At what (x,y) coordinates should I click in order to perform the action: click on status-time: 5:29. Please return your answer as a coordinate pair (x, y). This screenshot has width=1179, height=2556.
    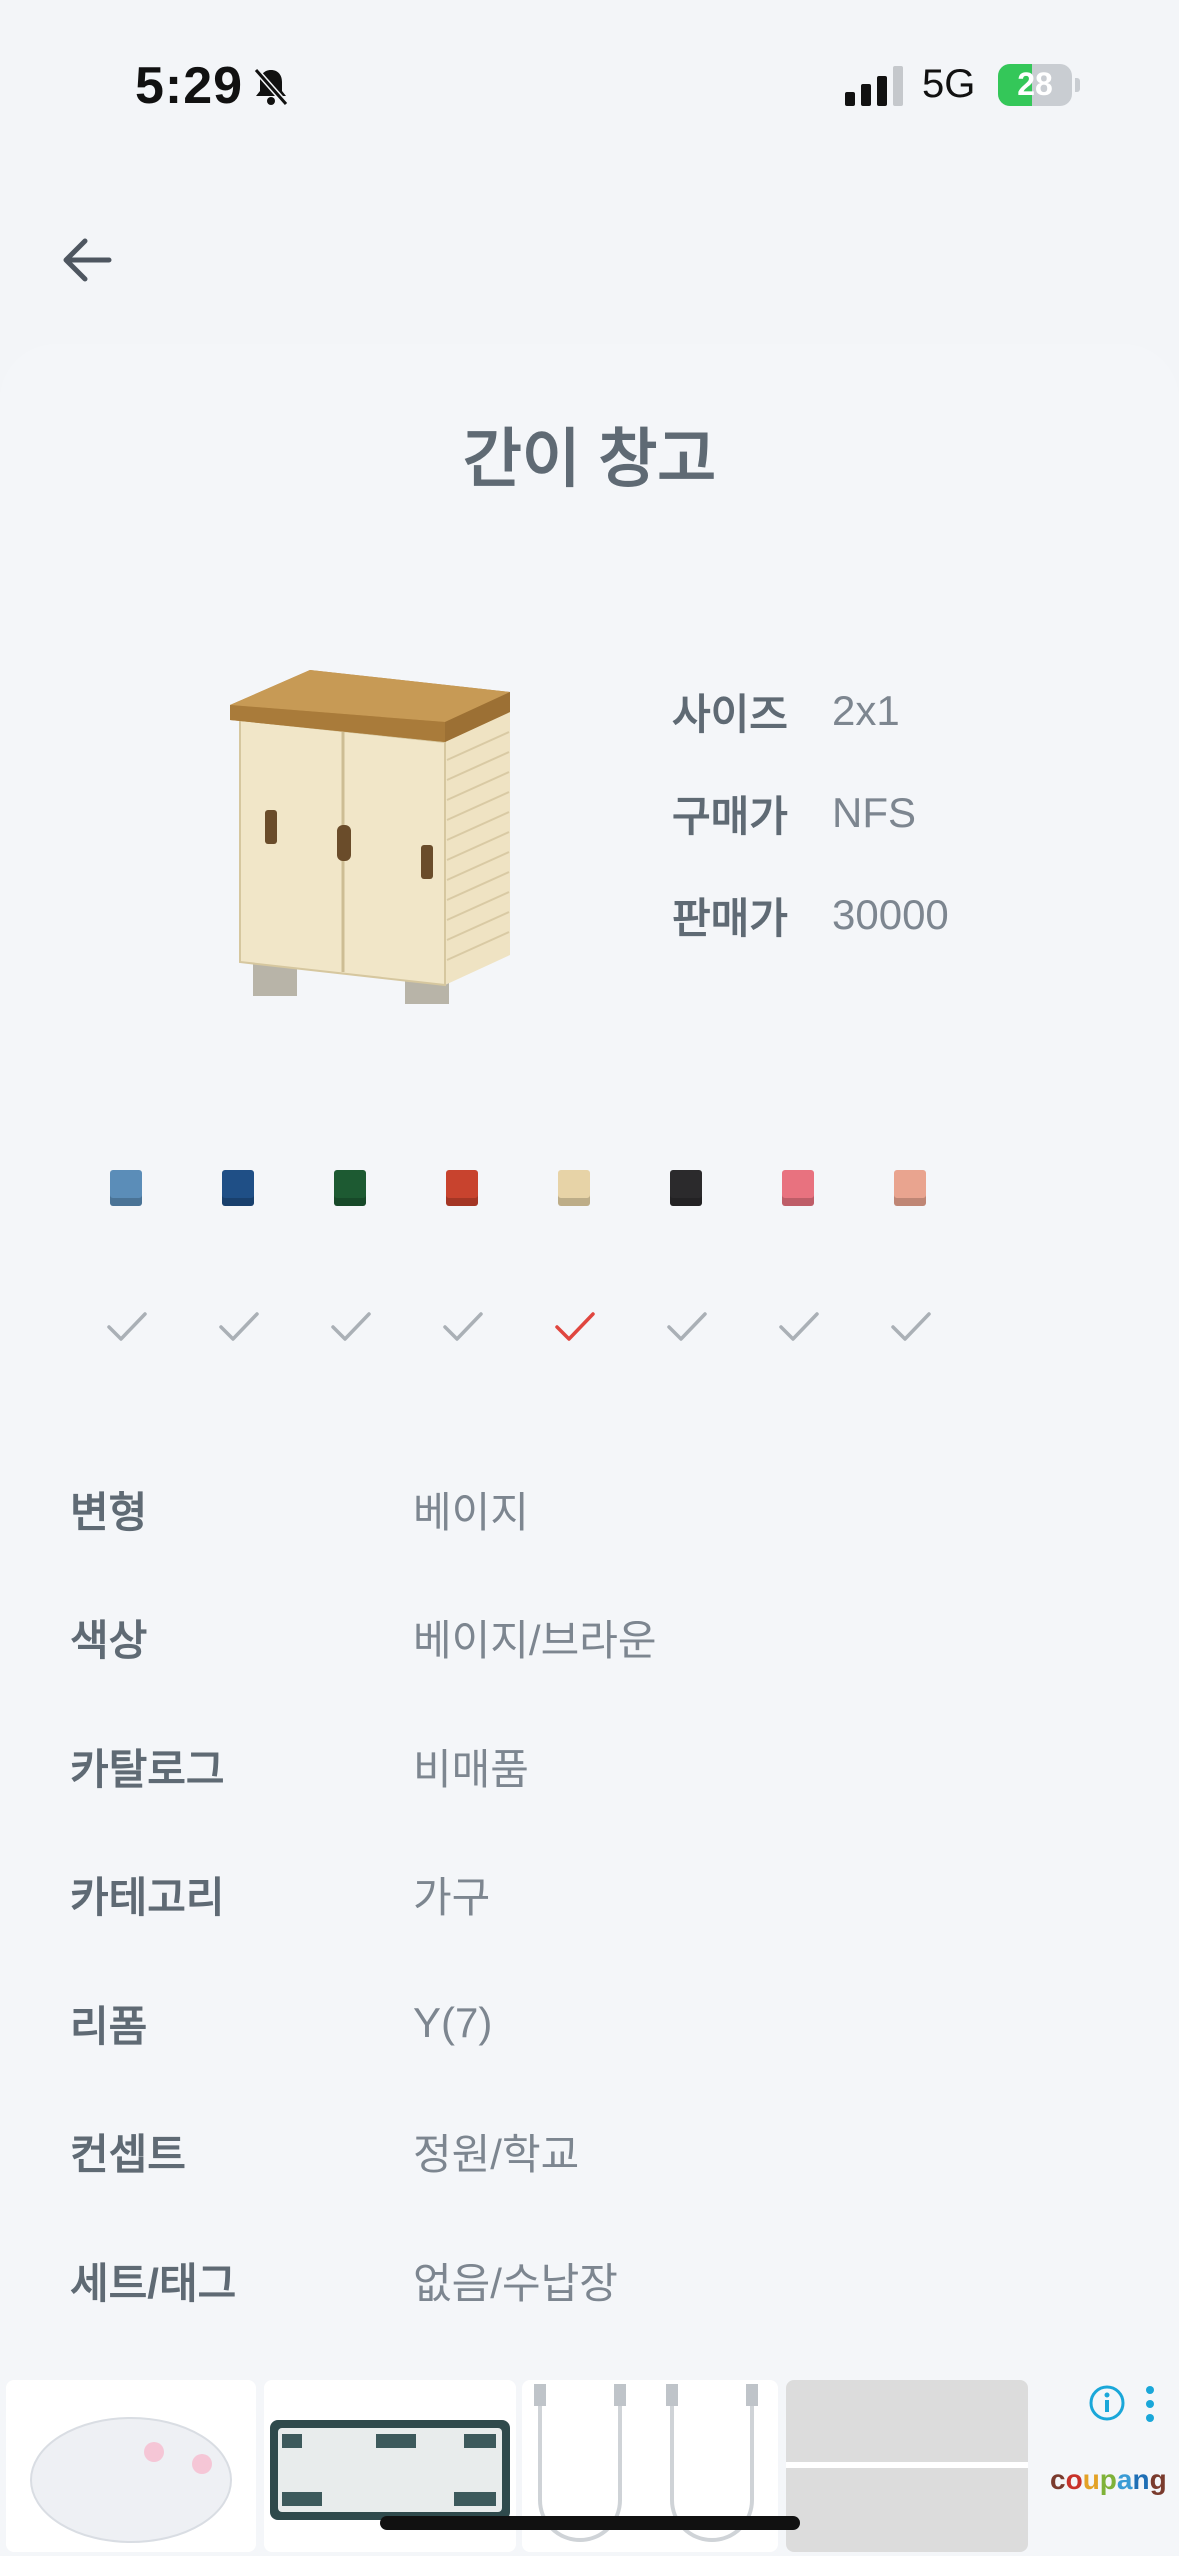
    Looking at the image, I should click on (189, 86).